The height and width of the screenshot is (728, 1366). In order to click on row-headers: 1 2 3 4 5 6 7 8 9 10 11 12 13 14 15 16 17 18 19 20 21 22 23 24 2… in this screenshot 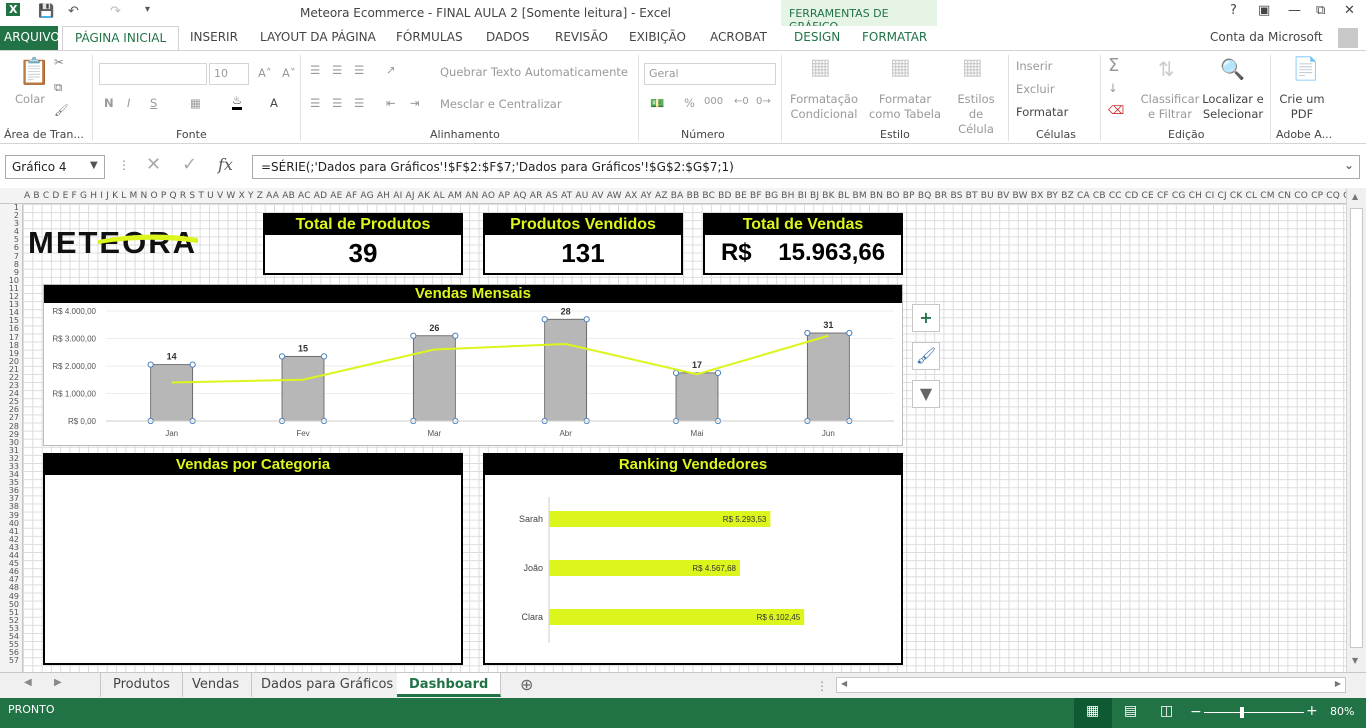, I will do `click(11, 438)`.